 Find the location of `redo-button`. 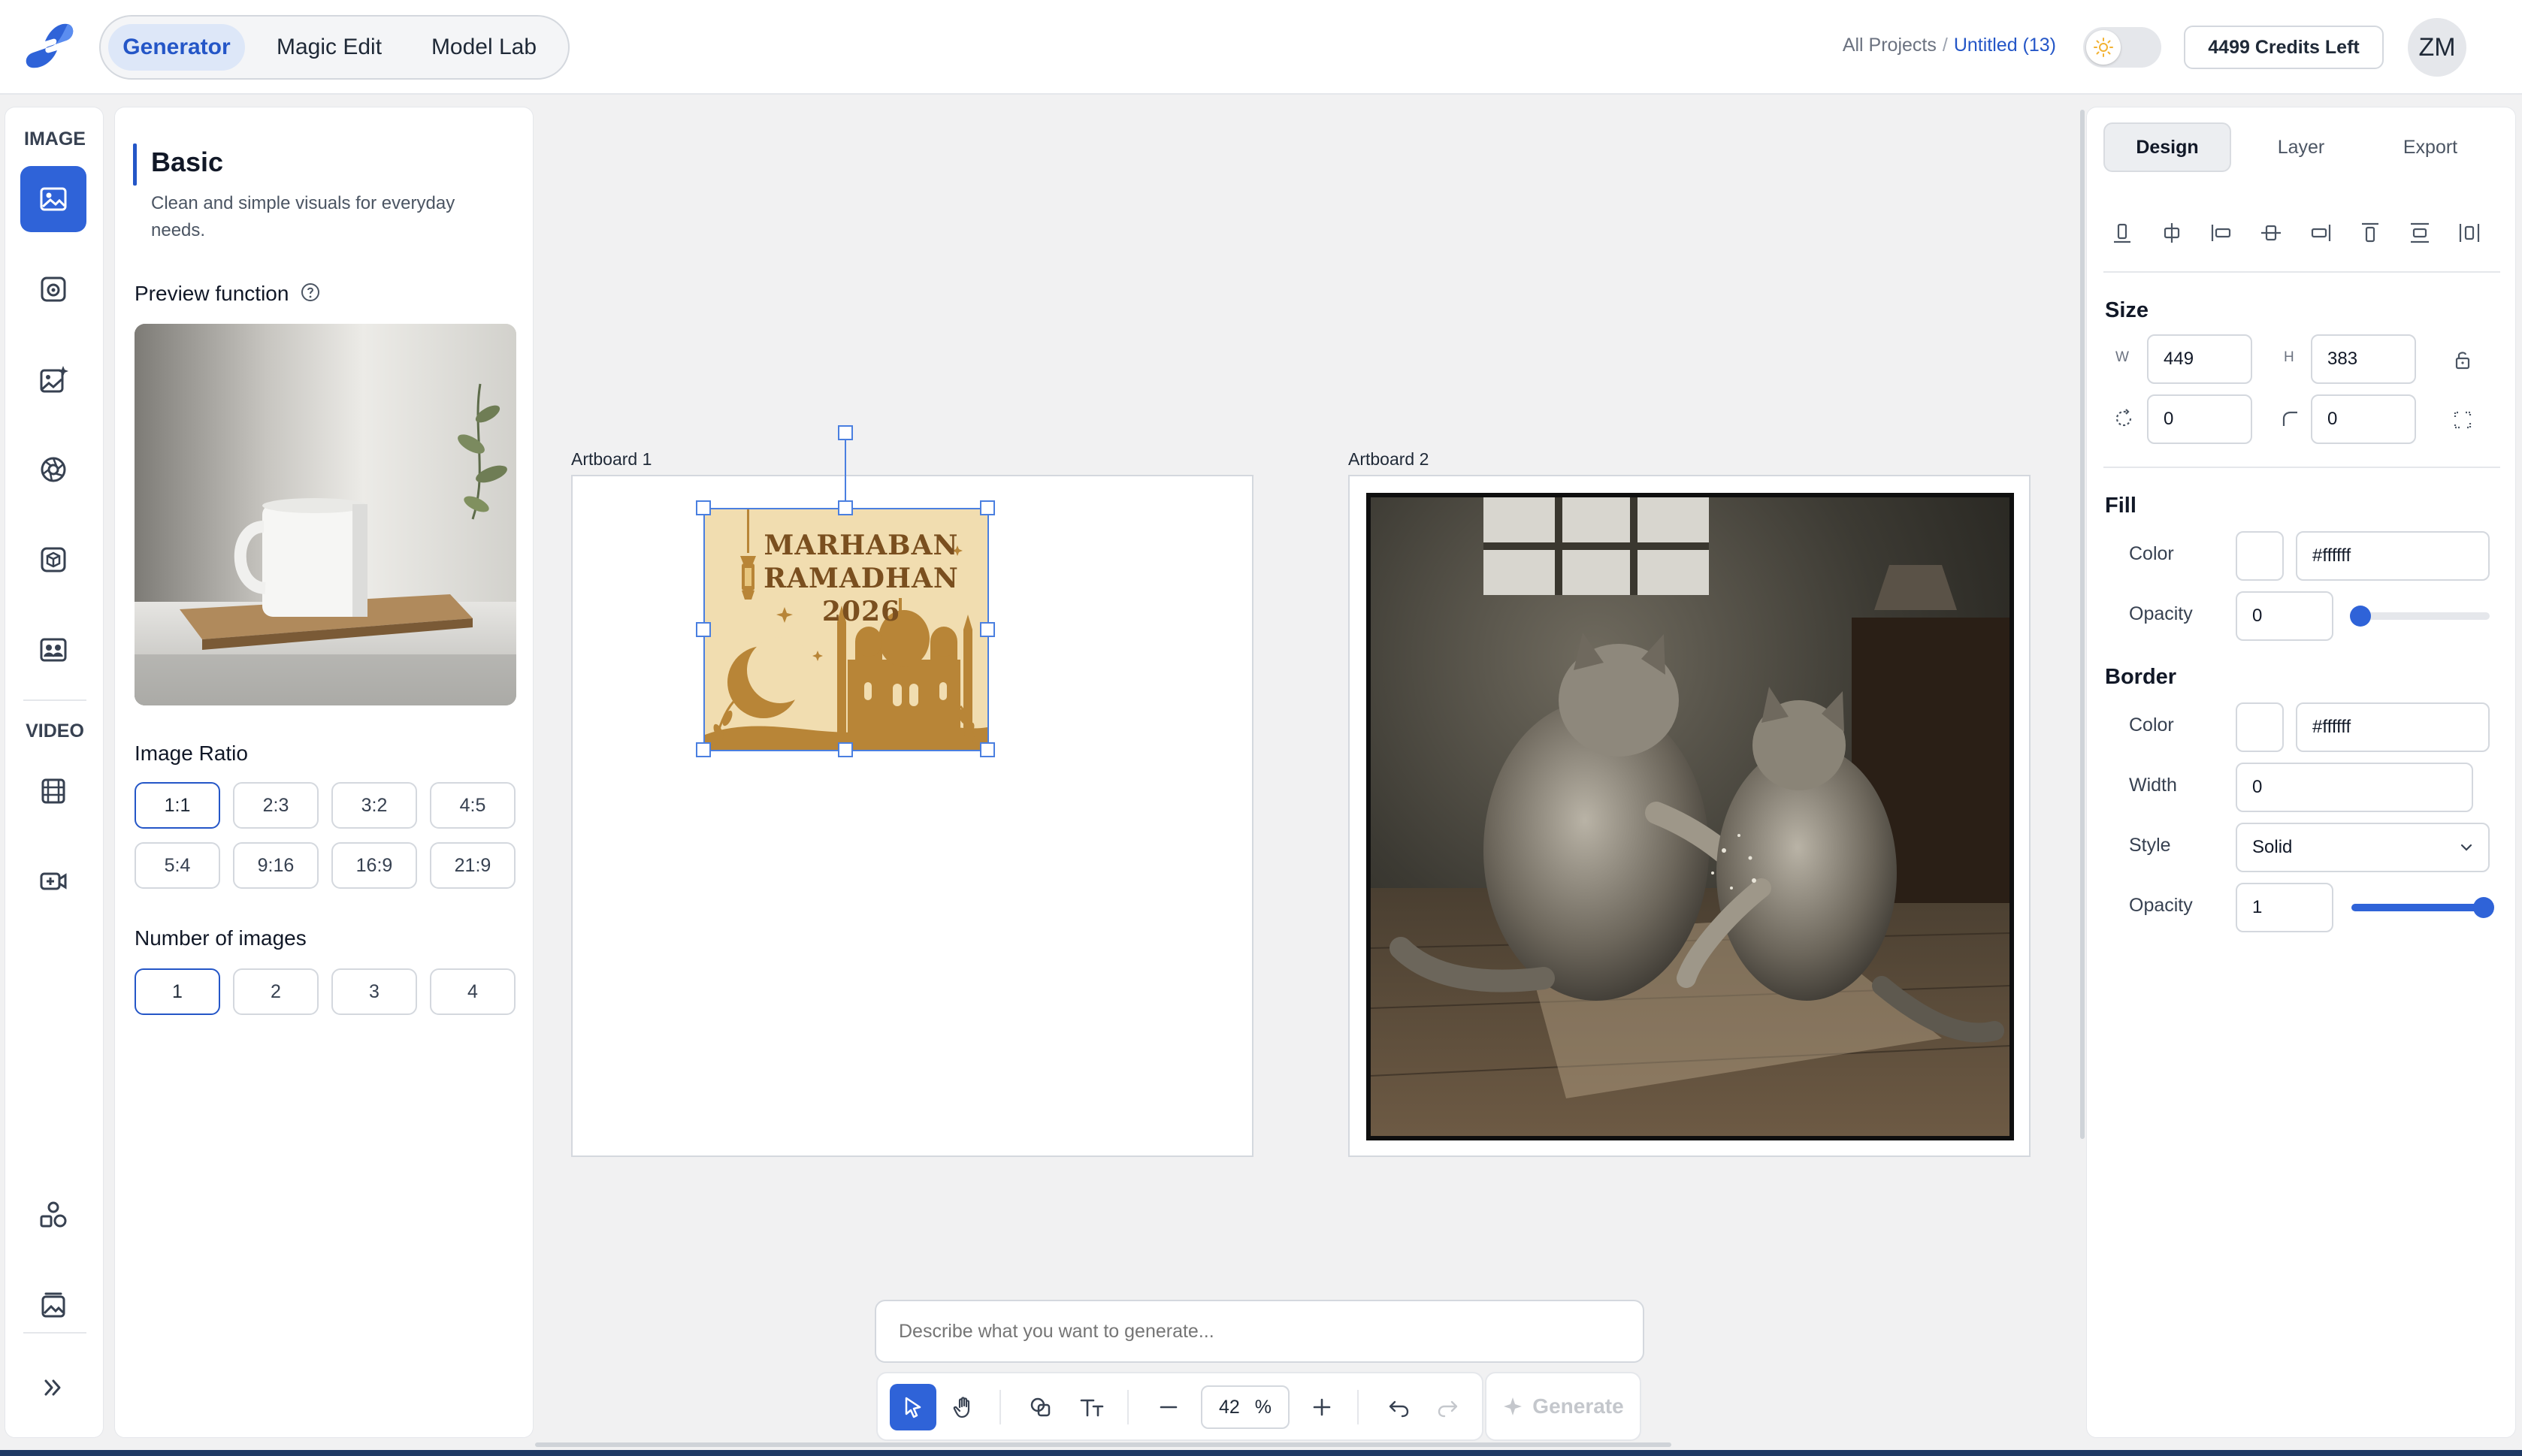

redo-button is located at coordinates (1448, 1407).